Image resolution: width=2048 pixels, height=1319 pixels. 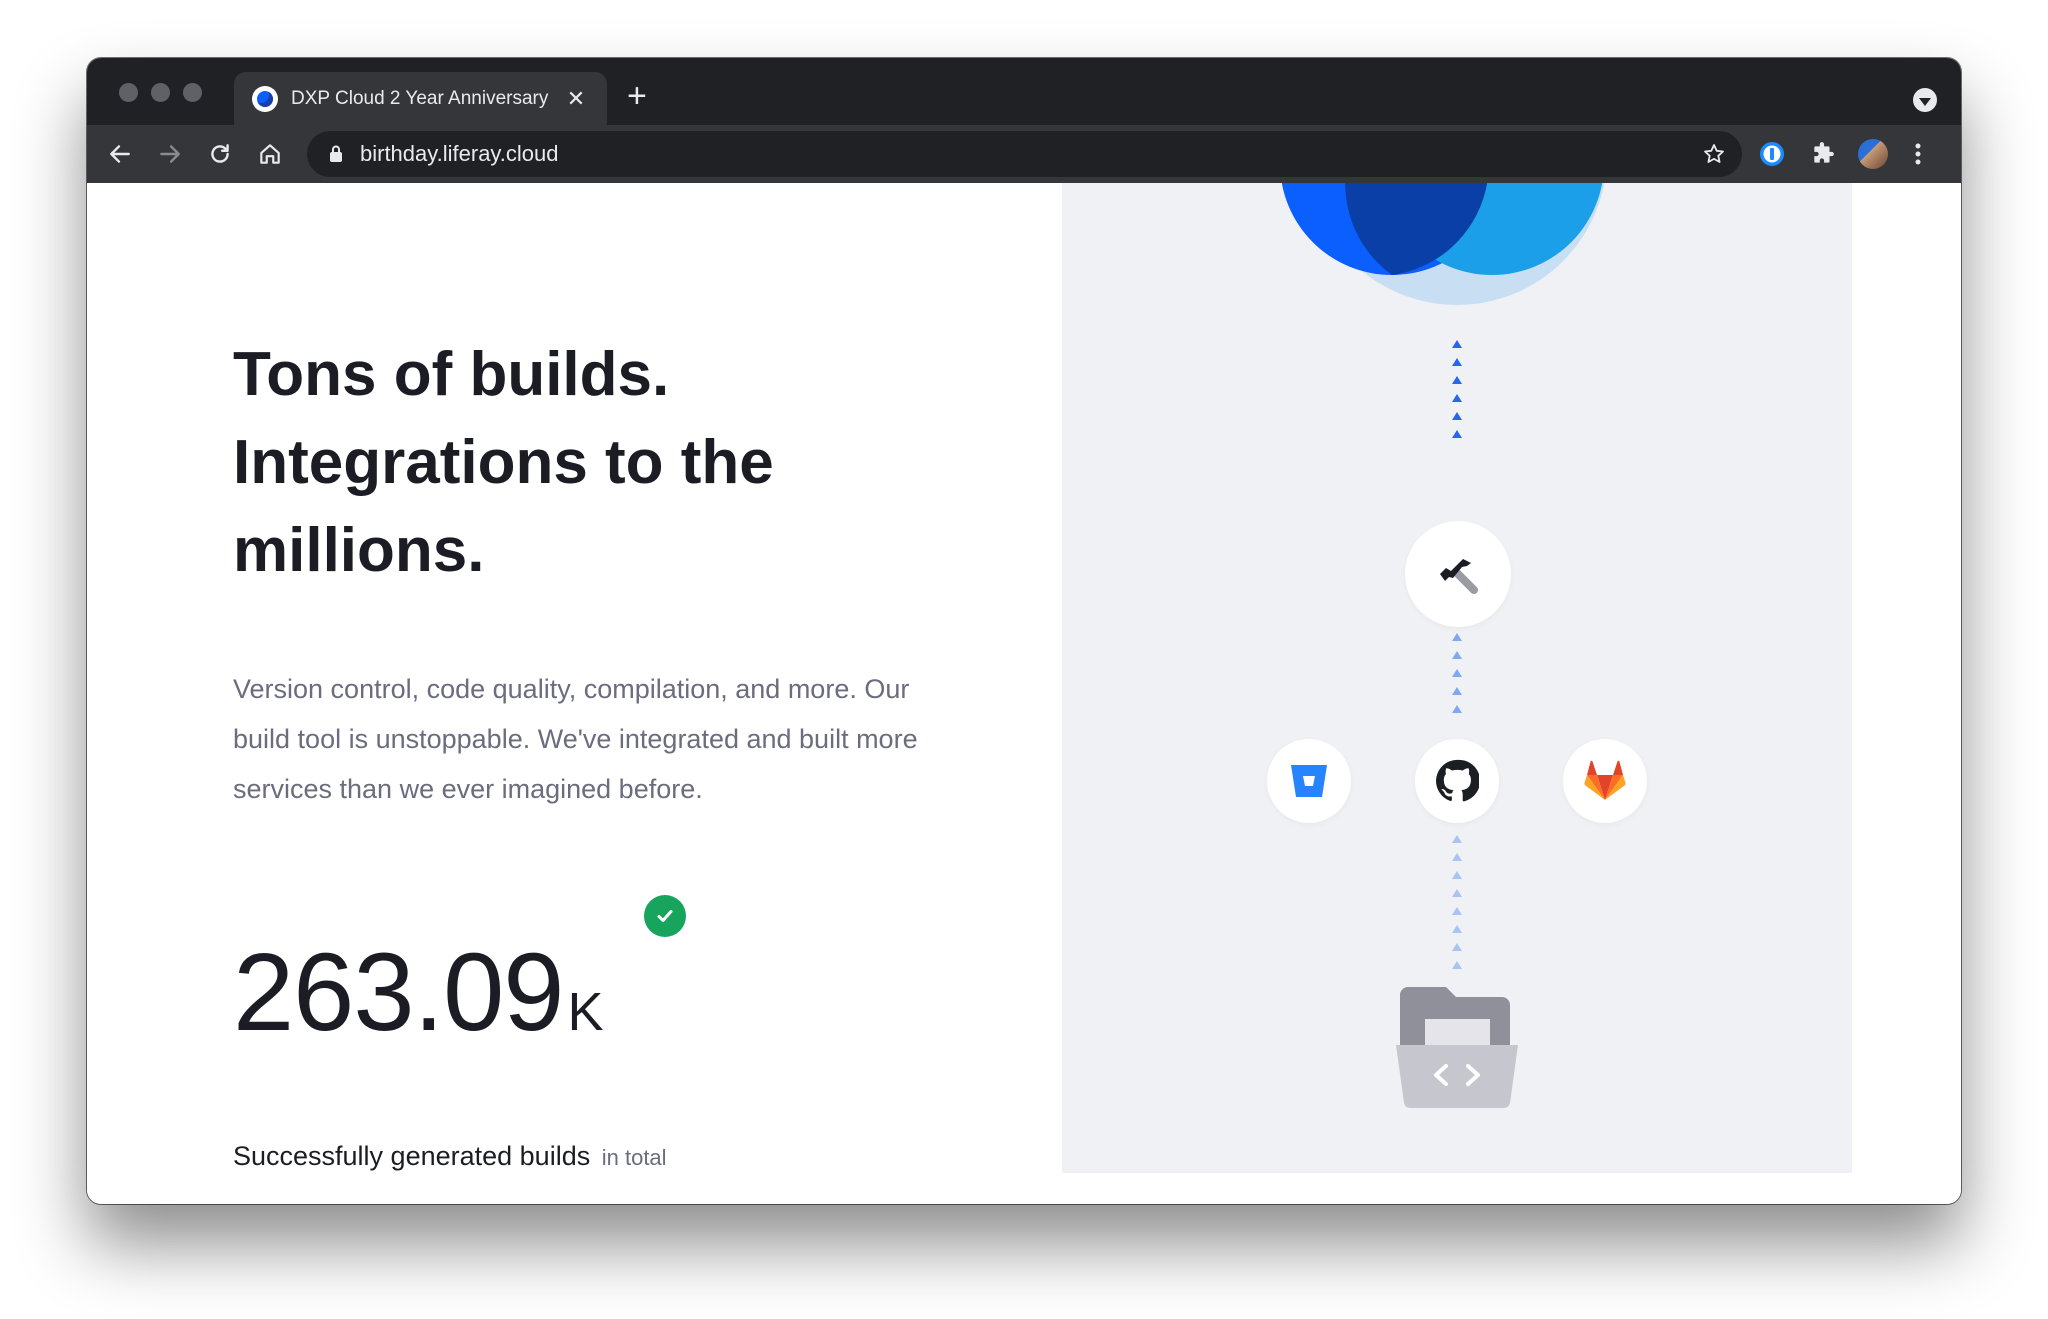 I want to click on github-node, so click(x=1457, y=781).